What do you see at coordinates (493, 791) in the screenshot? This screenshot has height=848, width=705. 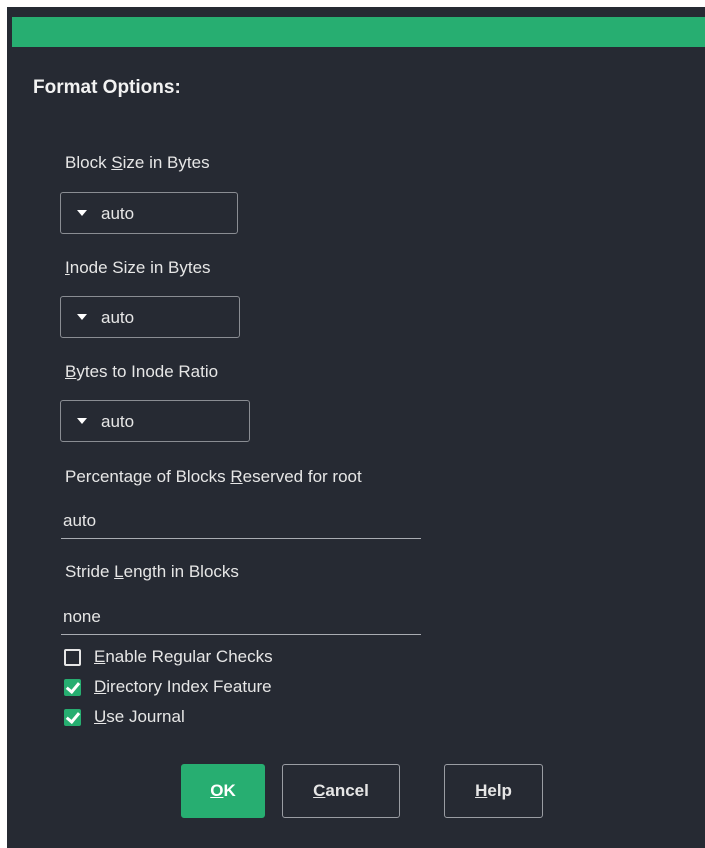 I see `help-button: Help` at bounding box center [493, 791].